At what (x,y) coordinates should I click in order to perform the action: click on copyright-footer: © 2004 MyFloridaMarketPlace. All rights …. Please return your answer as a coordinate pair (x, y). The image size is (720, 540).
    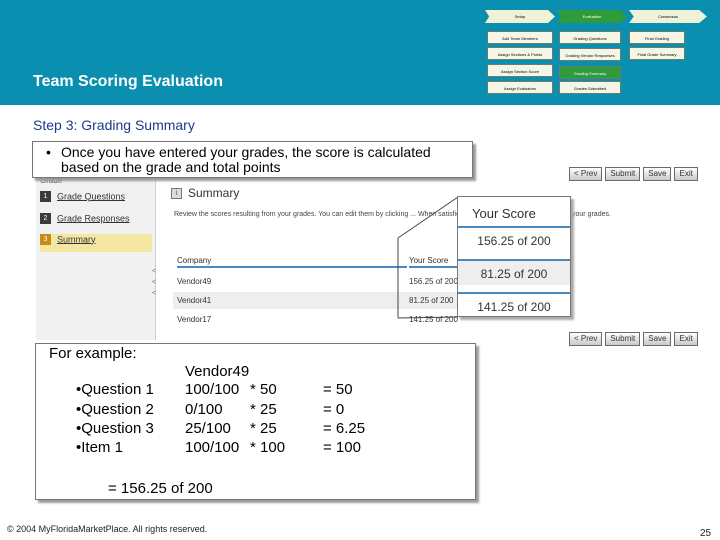
    Looking at the image, I should click on (107, 529).